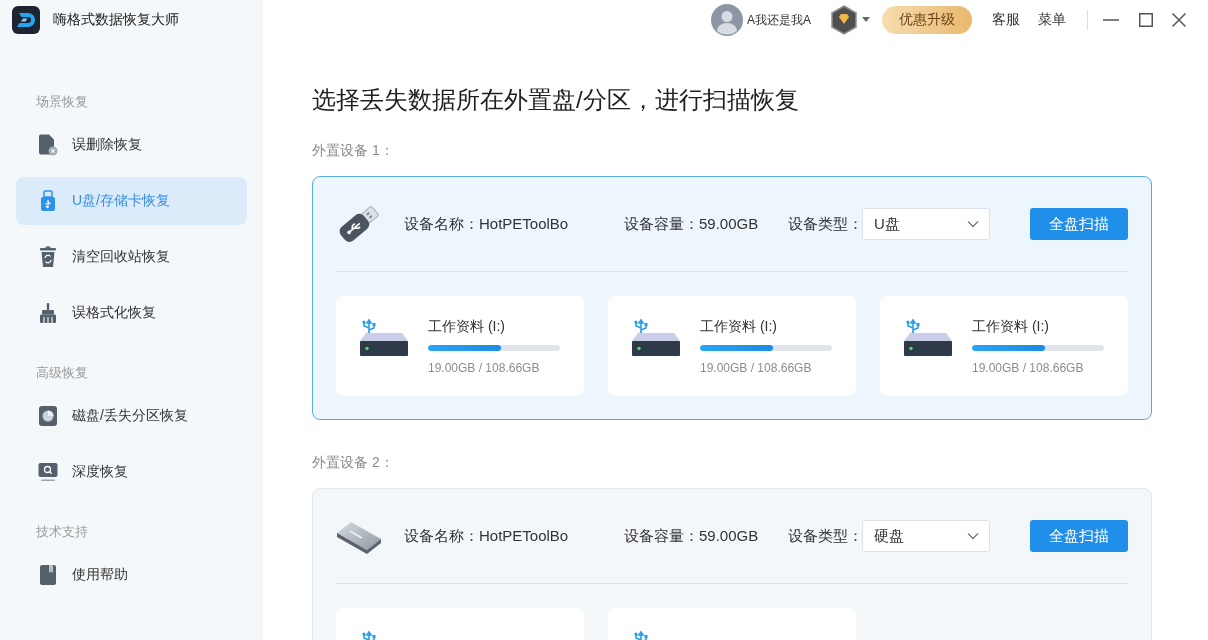 This screenshot has height=640, width=1208. What do you see at coordinates (62, 373) in the screenshot?
I see `section-heading: 高级恢复` at bounding box center [62, 373].